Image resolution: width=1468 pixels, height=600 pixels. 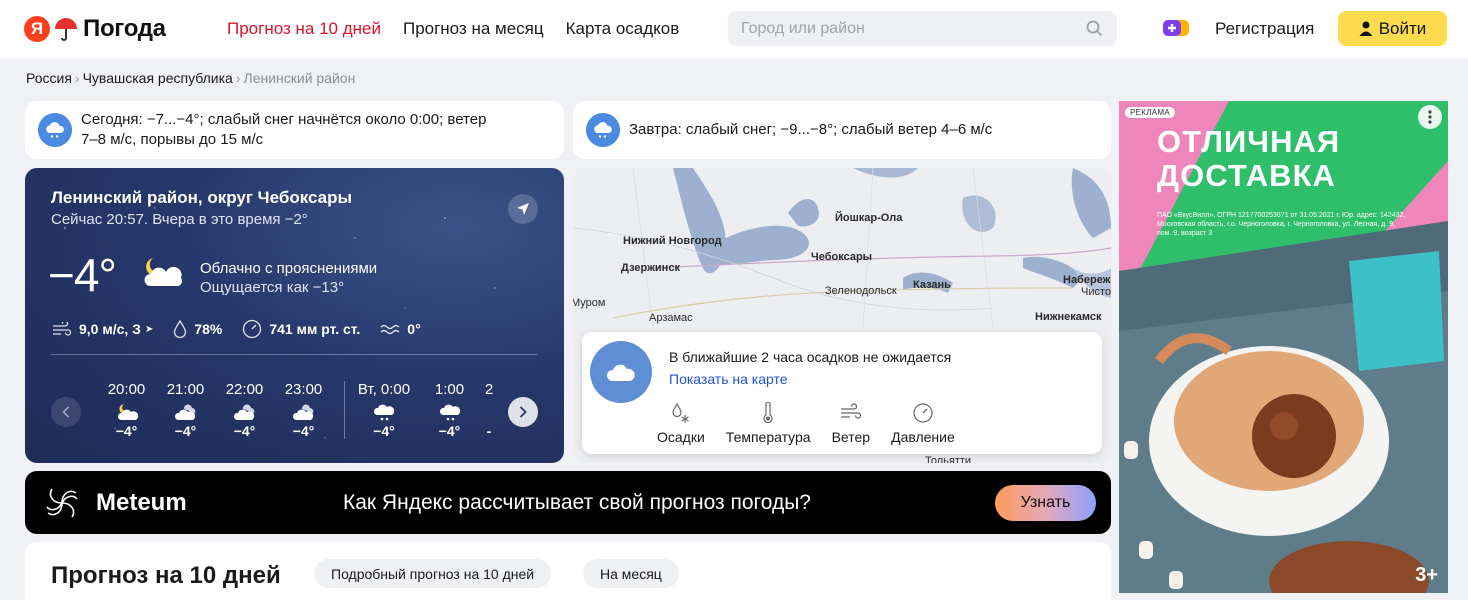 I want to click on hours-prev-button, so click(x=66, y=412).